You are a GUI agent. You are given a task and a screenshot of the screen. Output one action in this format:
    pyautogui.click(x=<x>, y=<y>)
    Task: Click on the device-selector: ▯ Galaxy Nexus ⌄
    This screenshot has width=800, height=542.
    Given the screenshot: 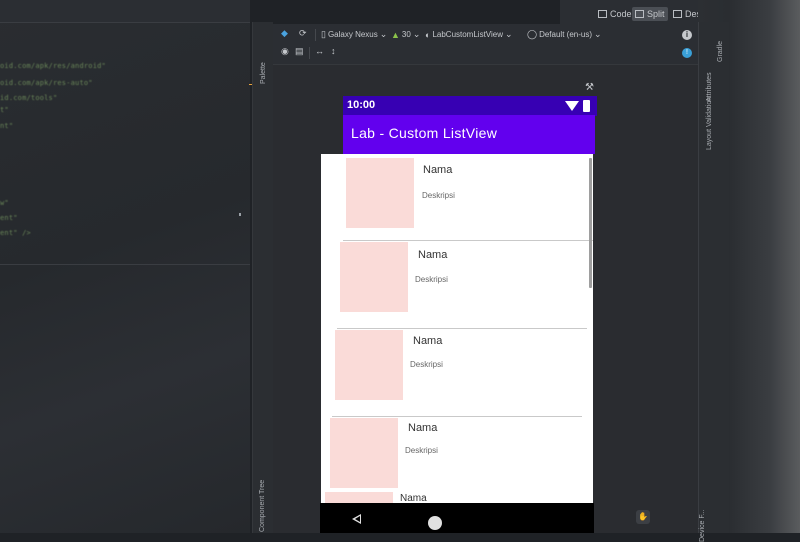 What is the action you would take?
    pyautogui.click(x=354, y=34)
    